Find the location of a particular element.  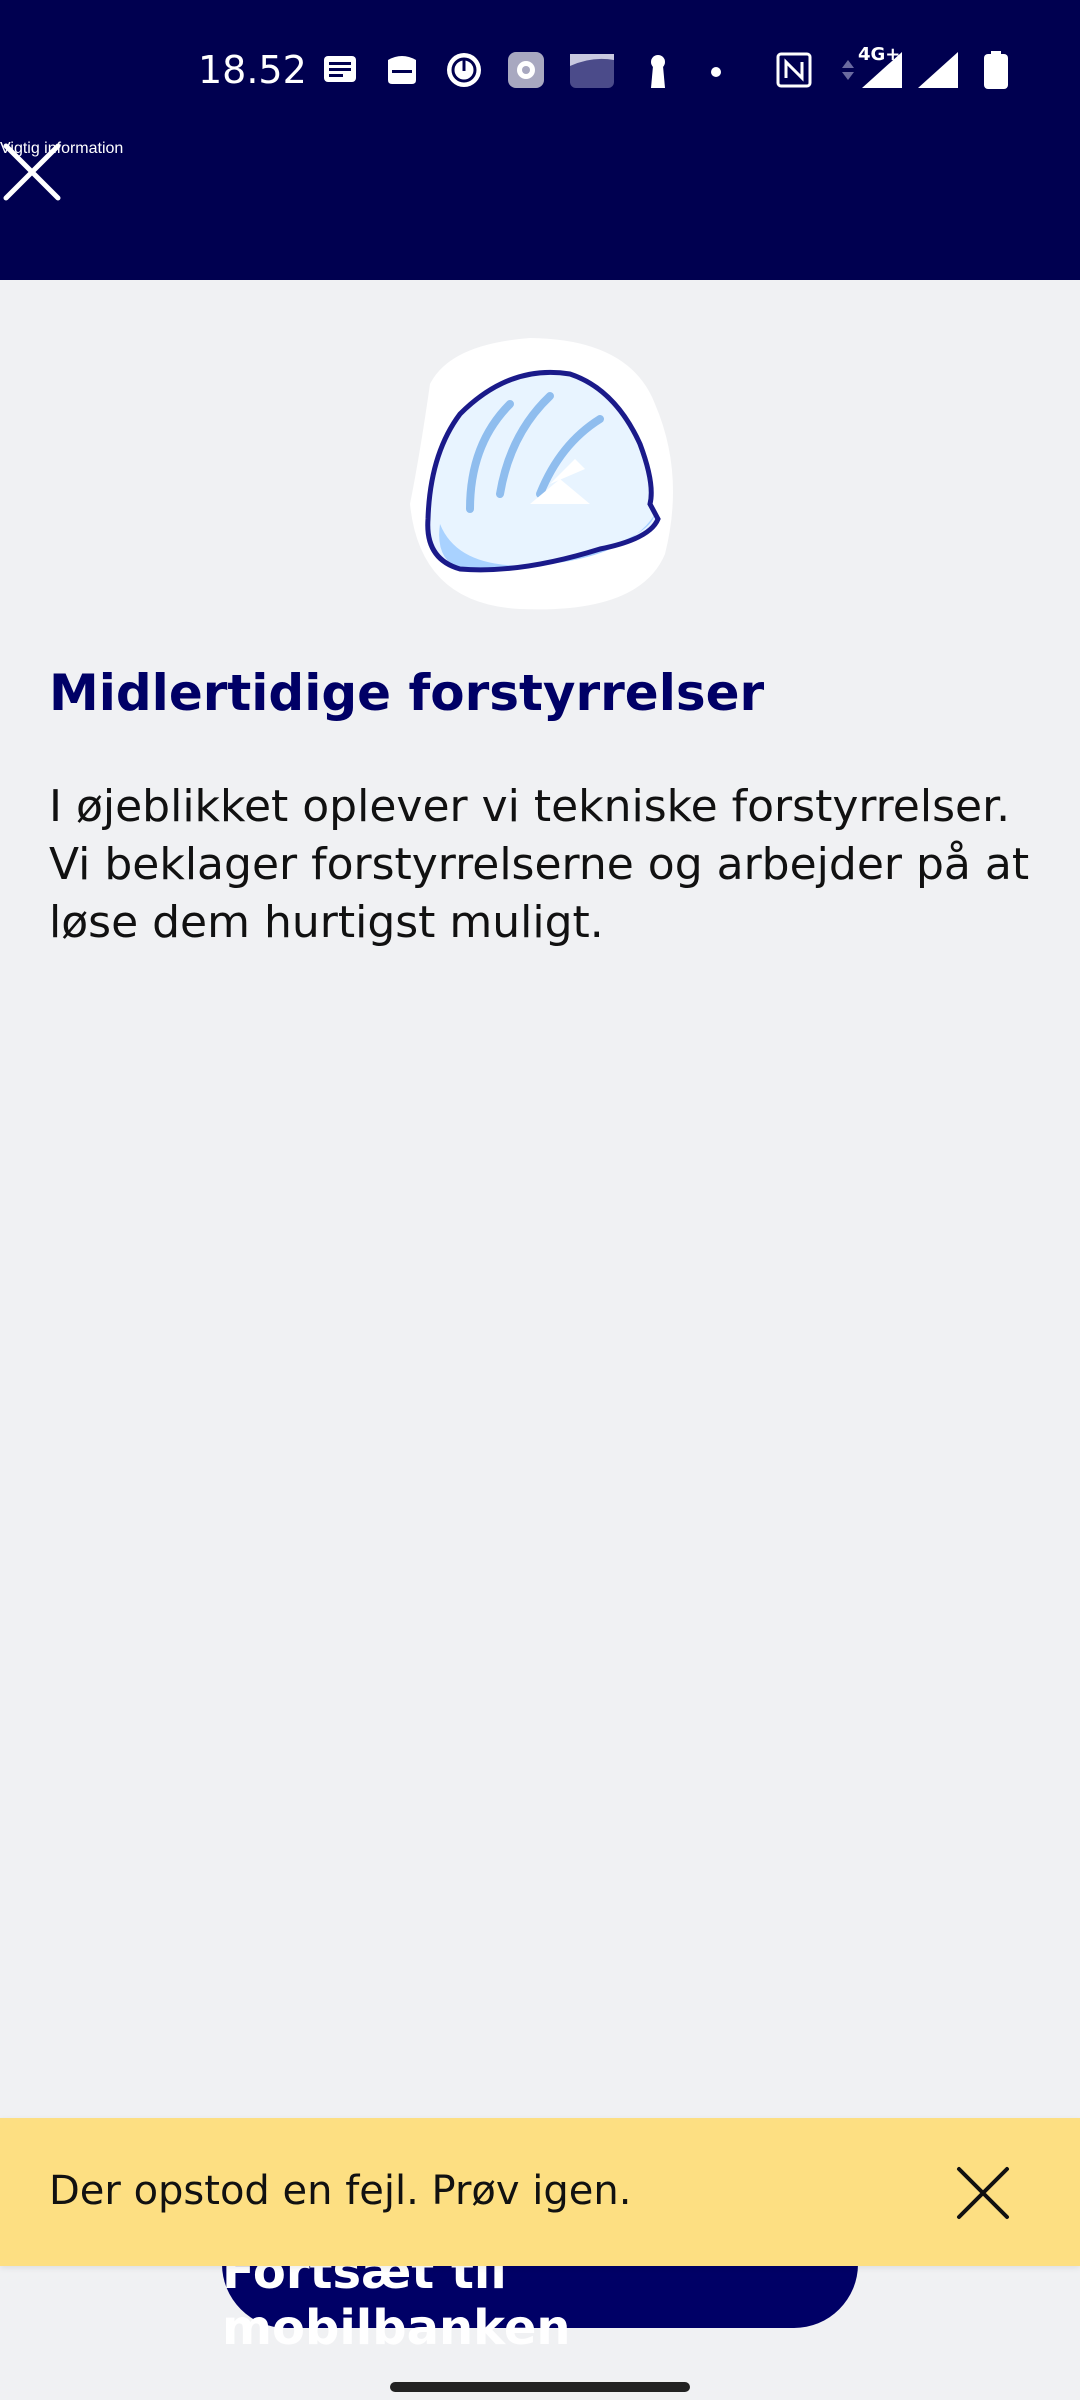

error-toast: Der opstod en fejl. Prøv igen. is located at coordinates (540, 2192).